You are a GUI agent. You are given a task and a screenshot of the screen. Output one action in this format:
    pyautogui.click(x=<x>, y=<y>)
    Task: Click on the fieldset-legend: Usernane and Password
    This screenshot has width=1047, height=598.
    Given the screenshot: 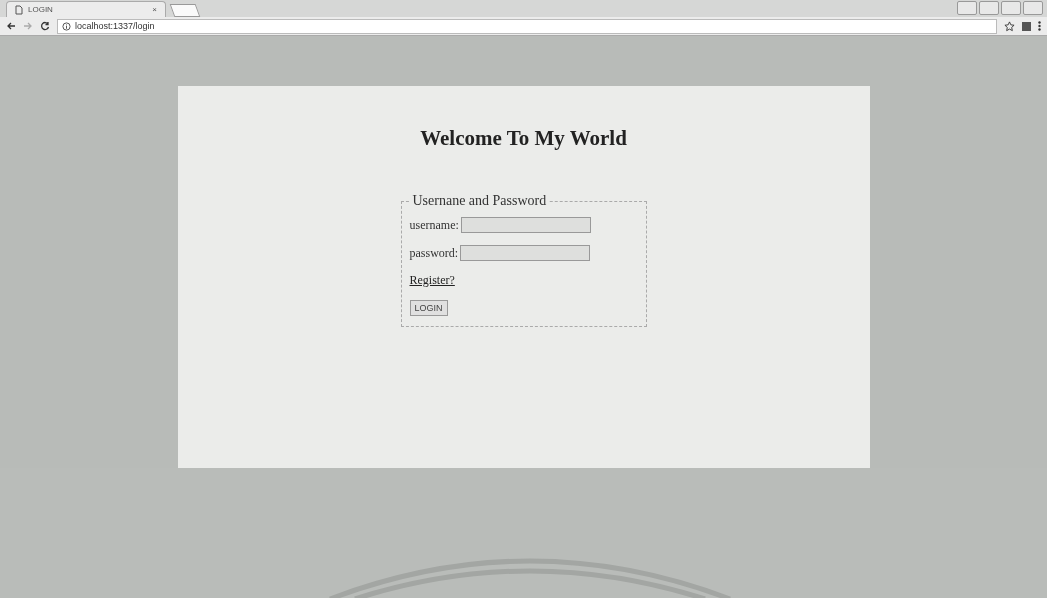 What is the action you would take?
    pyautogui.click(x=479, y=201)
    